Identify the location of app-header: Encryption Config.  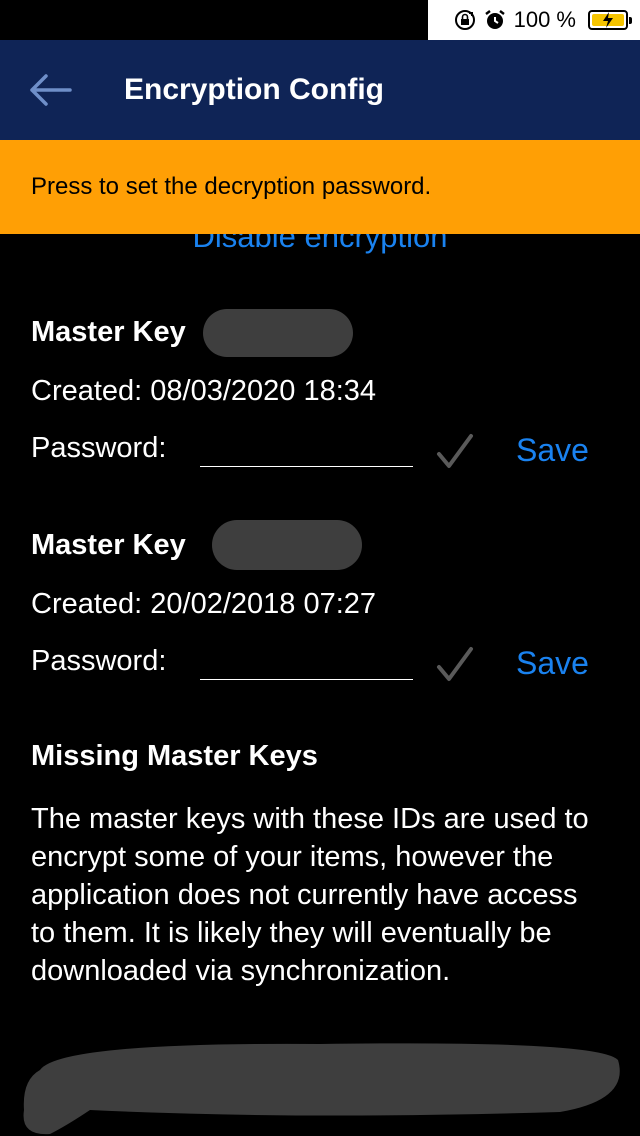
(320, 90).